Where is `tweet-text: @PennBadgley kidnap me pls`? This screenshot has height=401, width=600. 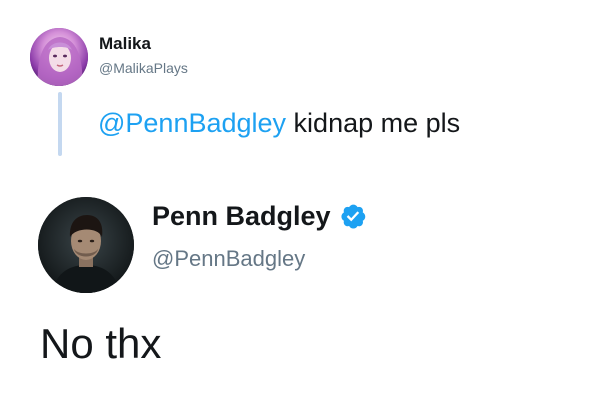 tweet-text: @PennBadgley kidnap me pls is located at coordinates (279, 123).